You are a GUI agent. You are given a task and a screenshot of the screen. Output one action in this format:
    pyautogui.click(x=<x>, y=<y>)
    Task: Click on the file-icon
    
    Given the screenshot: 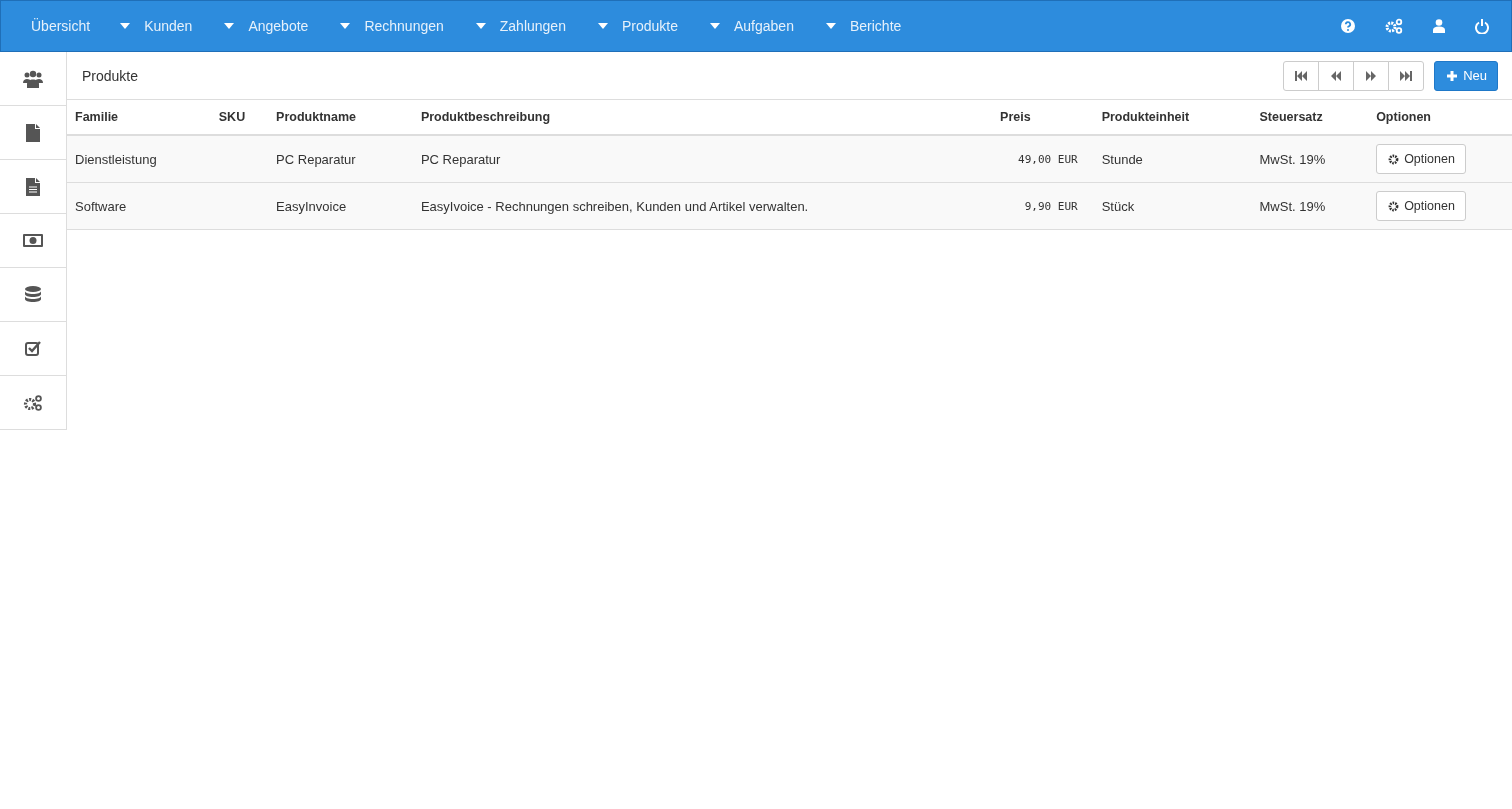 What is the action you would take?
    pyautogui.click(x=33, y=132)
    